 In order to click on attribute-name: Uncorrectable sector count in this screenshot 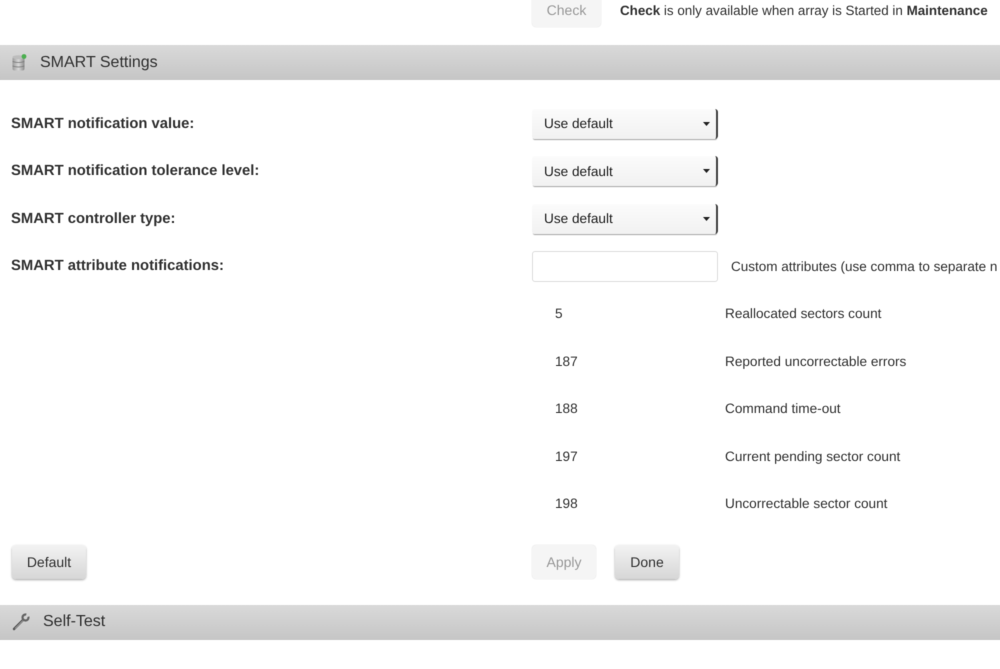, I will do `click(806, 504)`.